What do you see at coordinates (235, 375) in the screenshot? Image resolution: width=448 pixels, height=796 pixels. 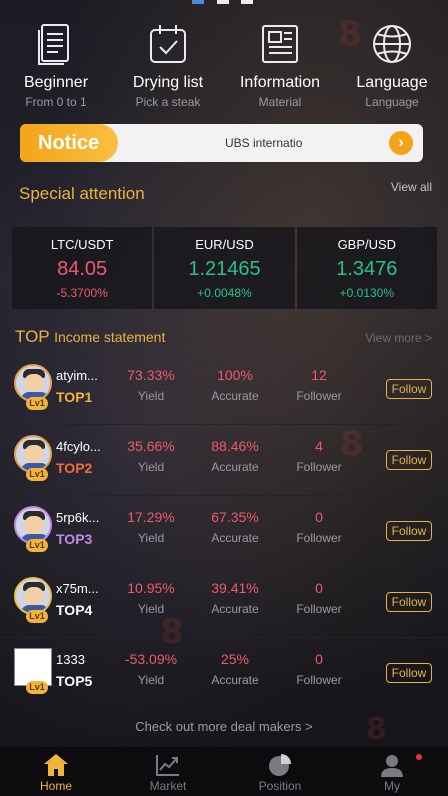 I see `accurate-value: 100%` at bounding box center [235, 375].